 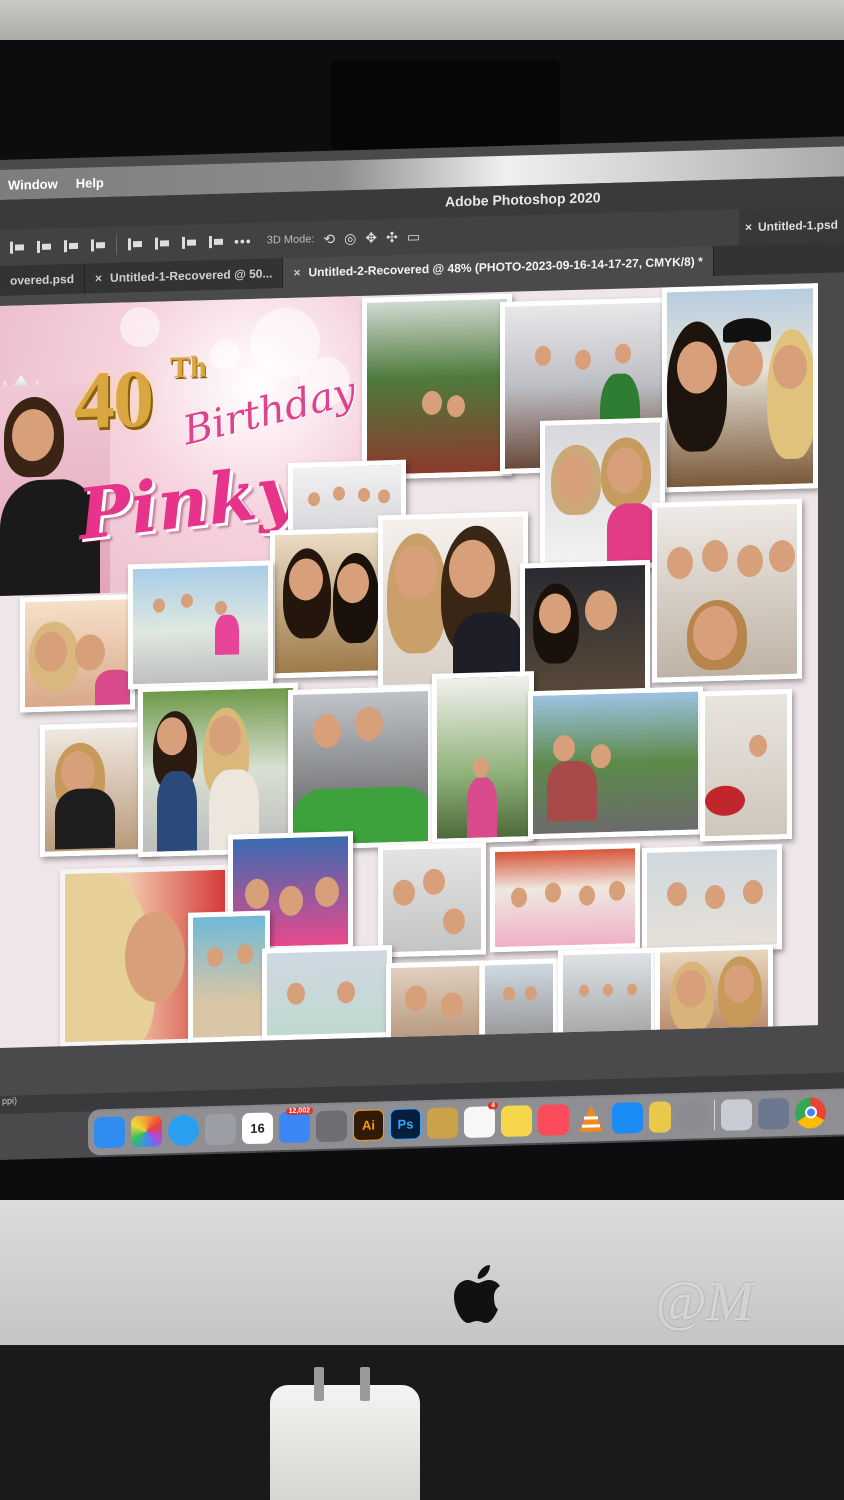 I want to click on distribute-icon, so click(x=98, y=245).